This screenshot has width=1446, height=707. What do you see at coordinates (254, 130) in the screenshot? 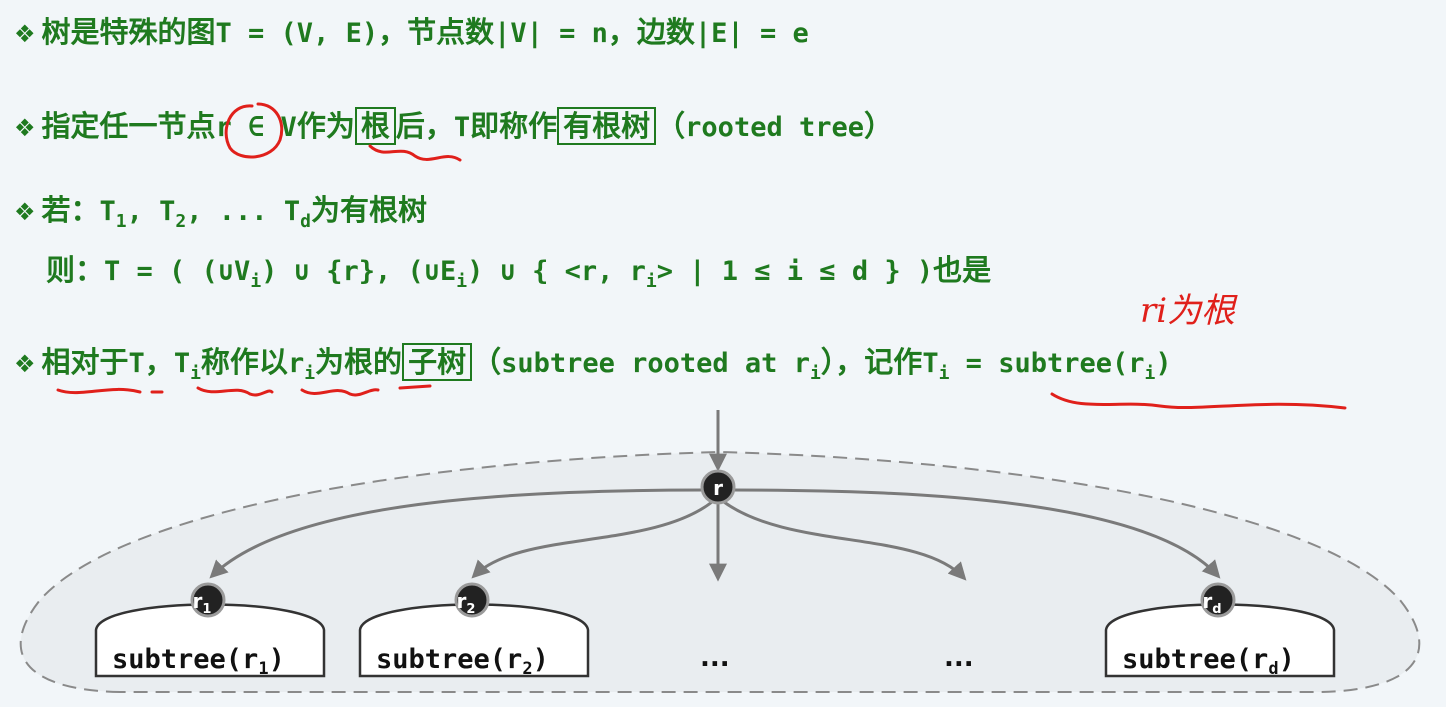
I see `circle-mark` at bounding box center [254, 130].